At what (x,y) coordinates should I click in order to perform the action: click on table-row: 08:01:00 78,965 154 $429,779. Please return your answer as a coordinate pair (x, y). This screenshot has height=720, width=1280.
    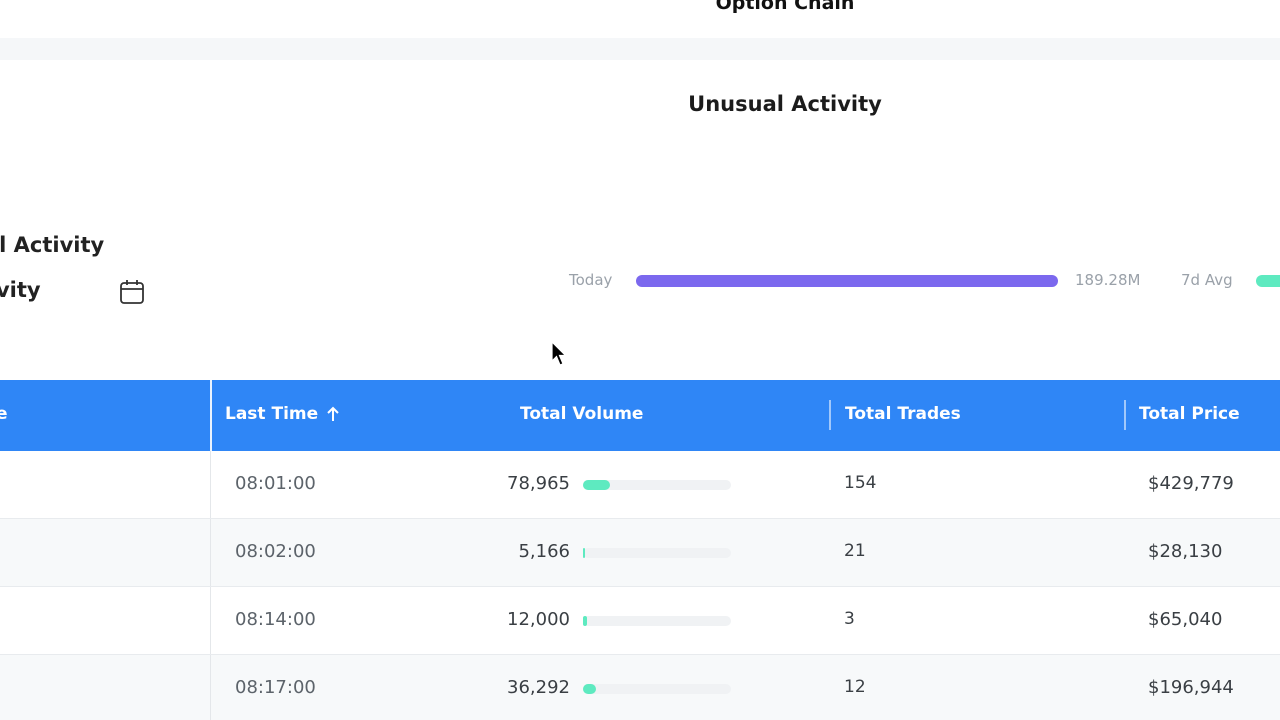
    Looking at the image, I should click on (640, 485).